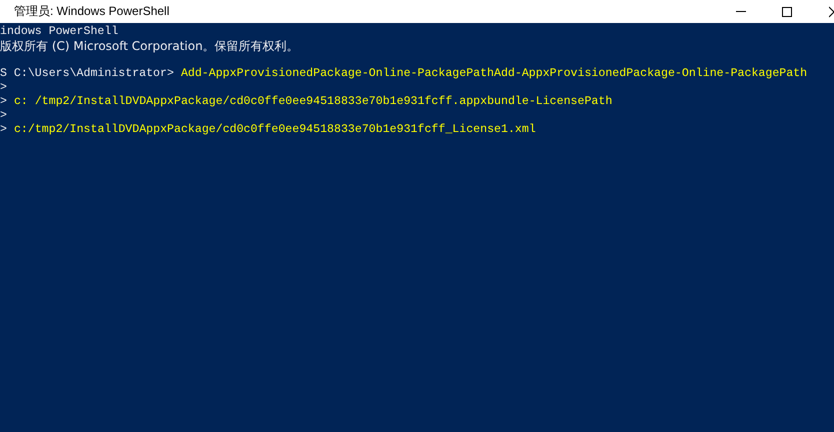  What do you see at coordinates (313, 102) in the screenshot?
I see `command-text: c: /tmp2/InstallDVDAppxPackage/cd0c0ffe0ee94518833e70b1e931fcff.appxbundle-LicensePath` at bounding box center [313, 102].